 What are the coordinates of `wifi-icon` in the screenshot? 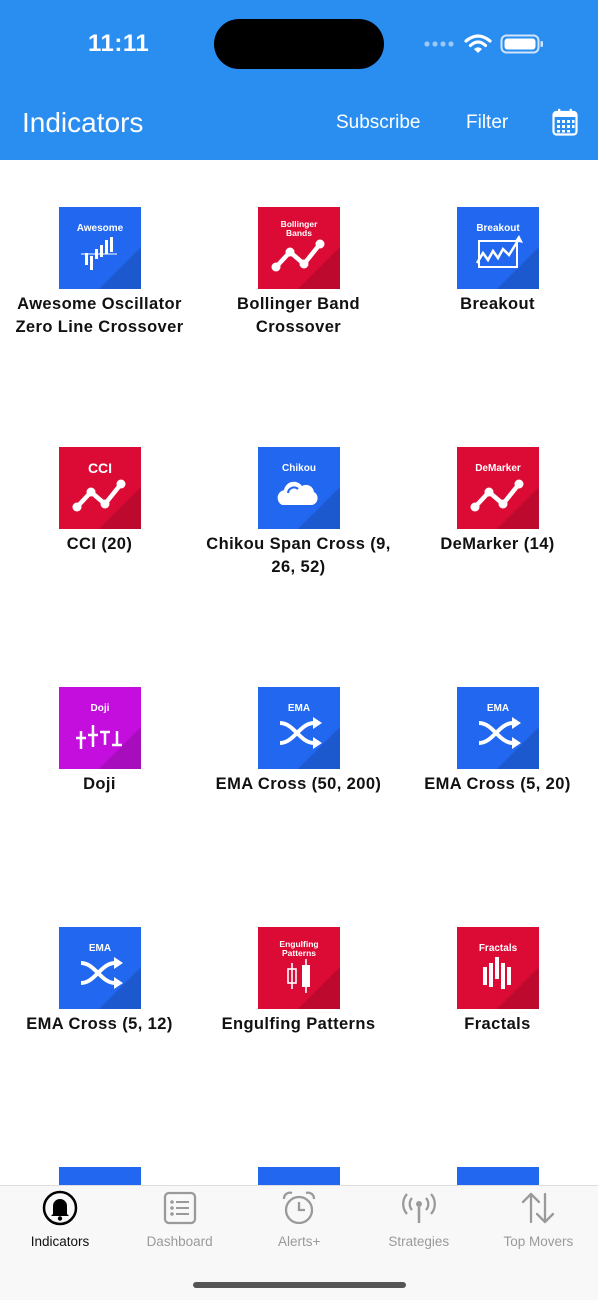 It's located at (478, 43).